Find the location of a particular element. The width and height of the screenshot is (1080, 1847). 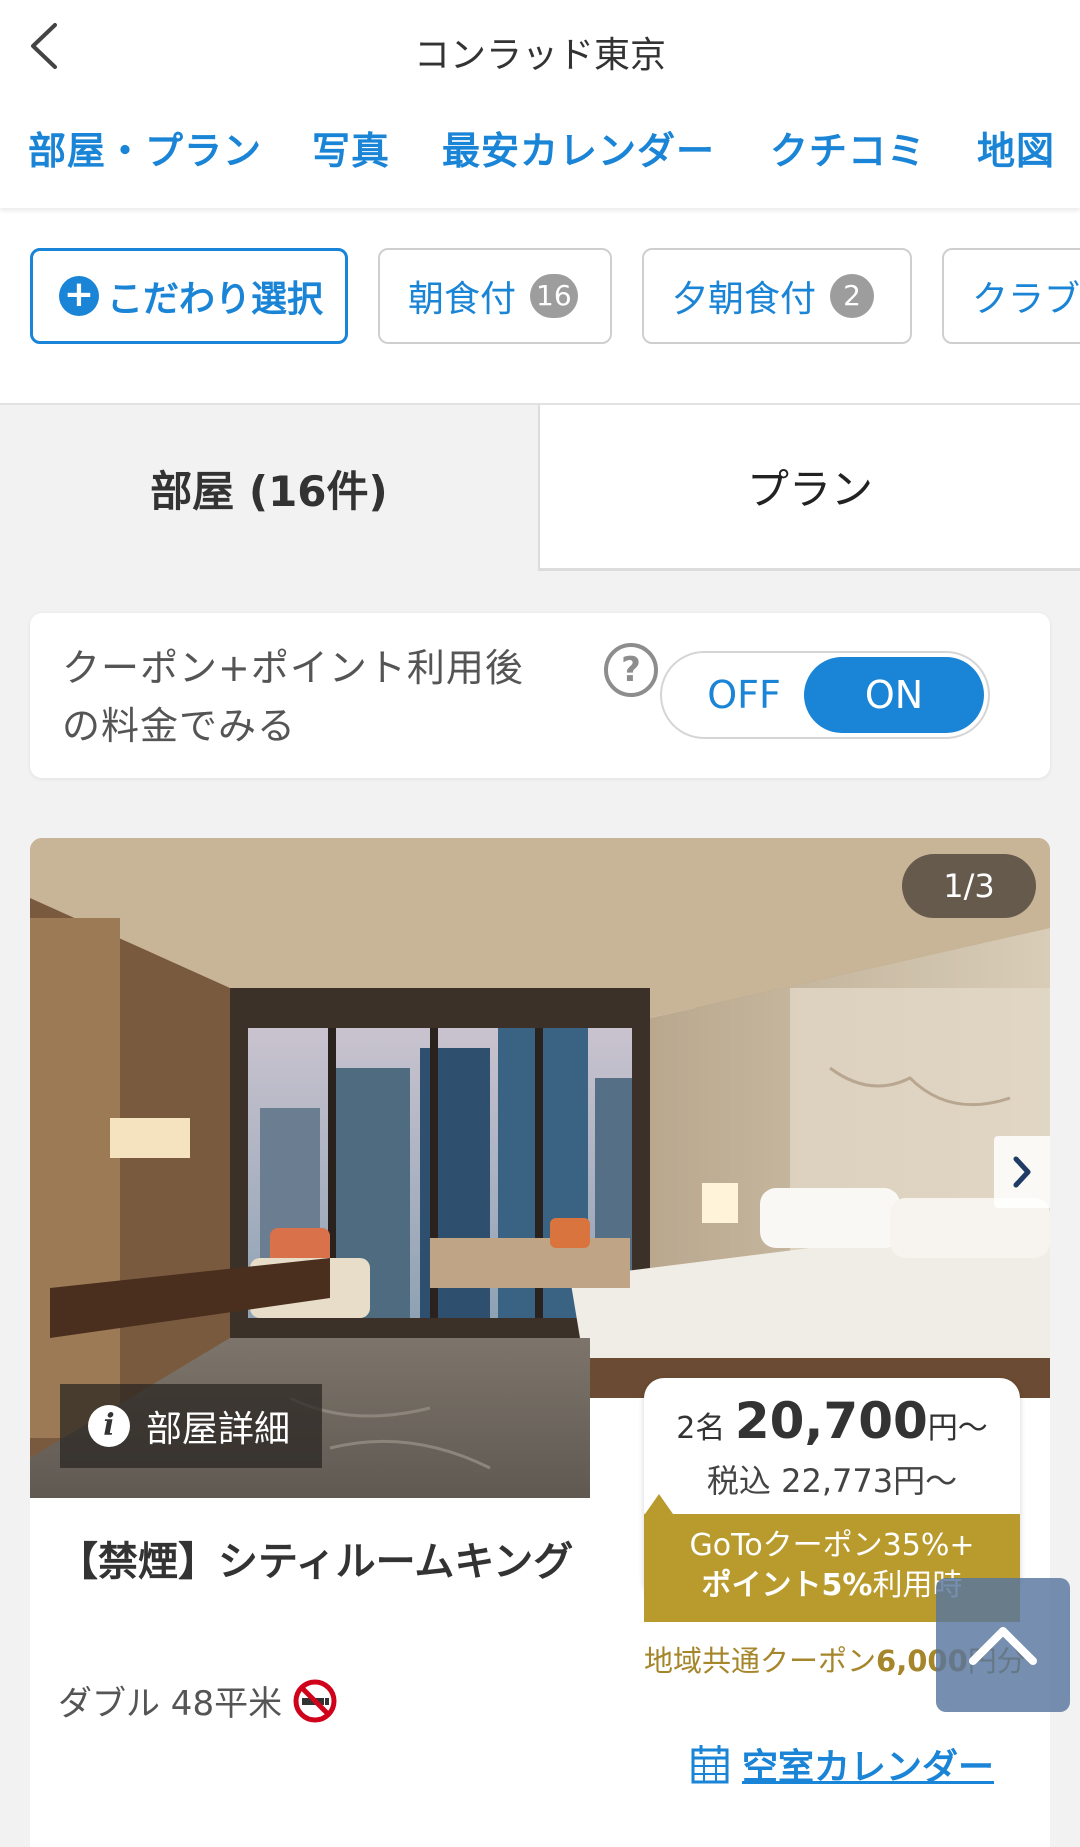

plus-circle-icon: + is located at coordinates (79, 296).